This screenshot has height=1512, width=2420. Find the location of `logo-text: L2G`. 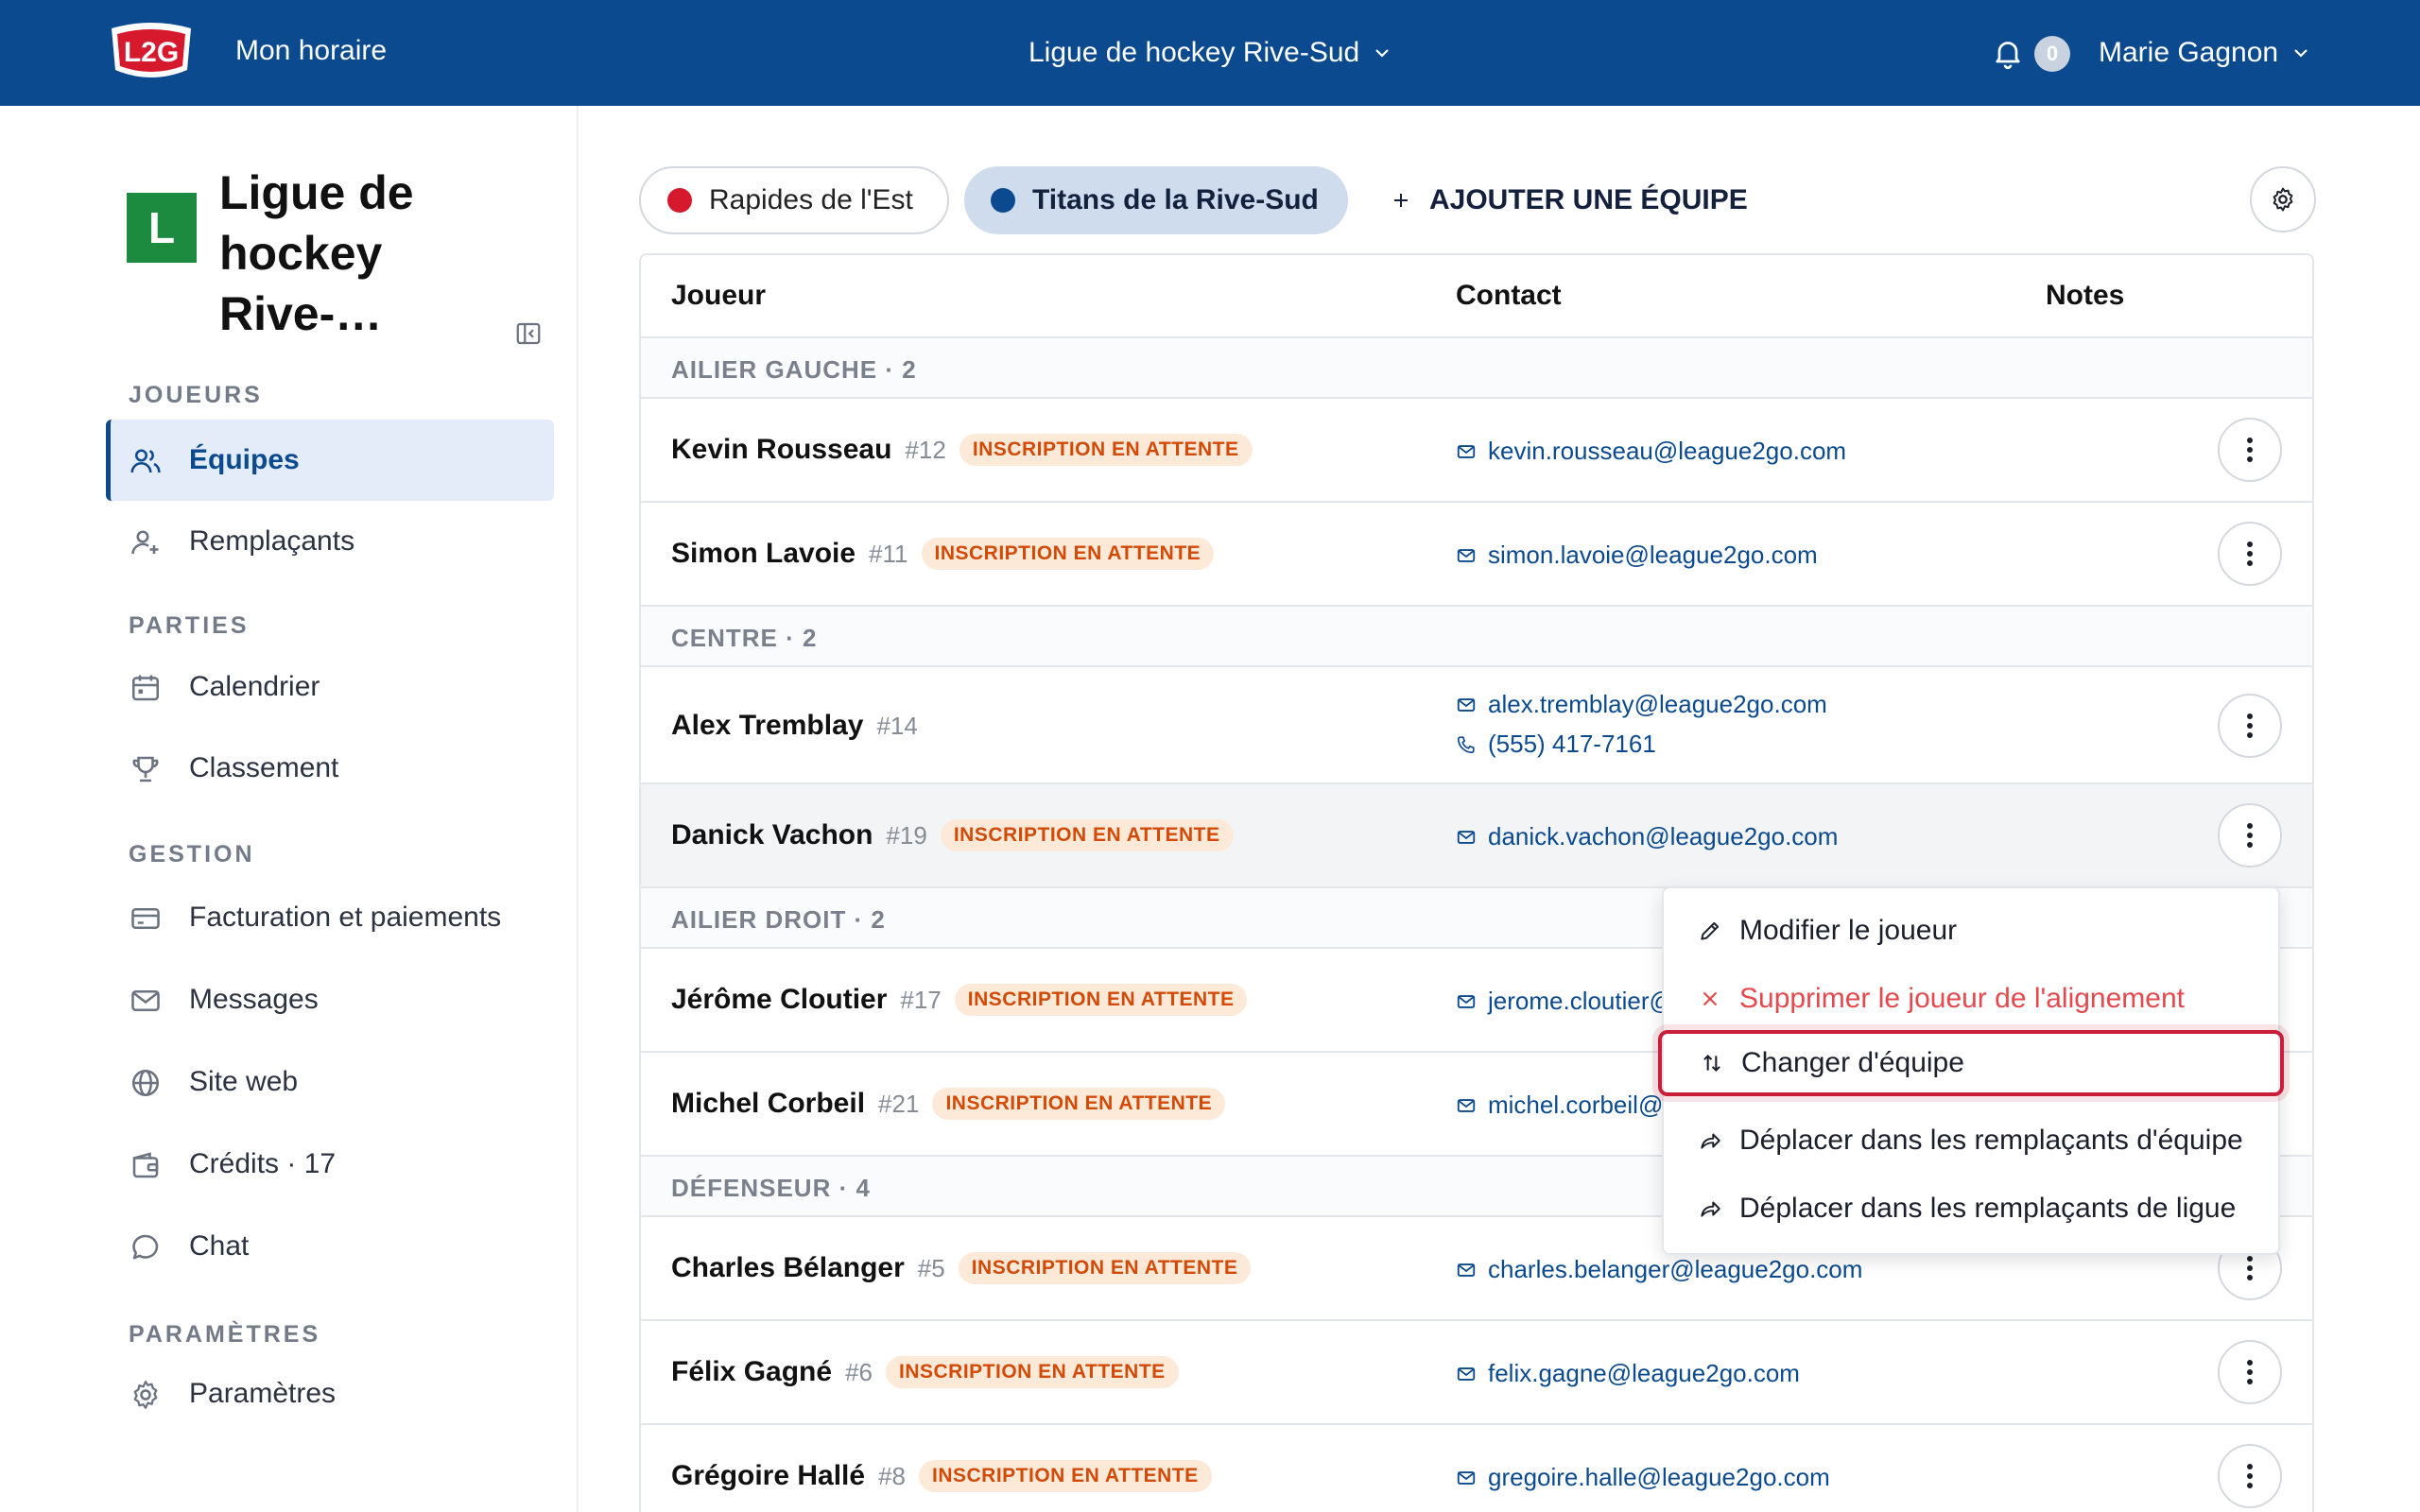

logo-text: L2G is located at coordinates (151, 52).